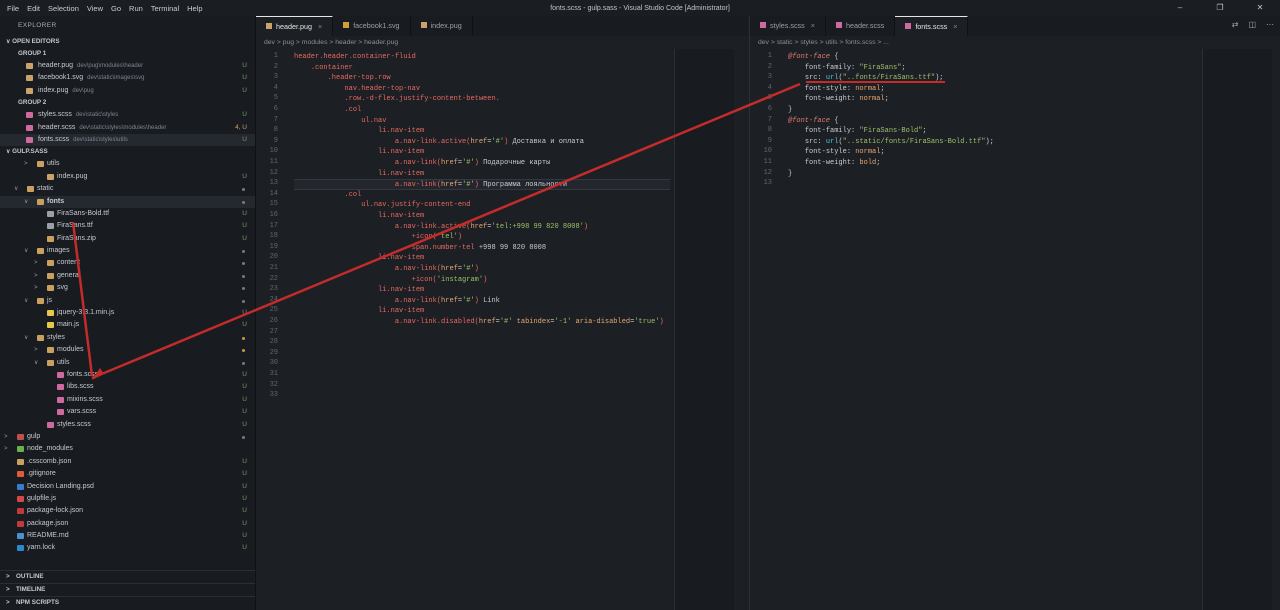 This screenshot has height=610, width=1280. Describe the element at coordinates (127, 375) in the screenshot. I see `tree-item-fonts-scss: fonts.scss U` at that location.